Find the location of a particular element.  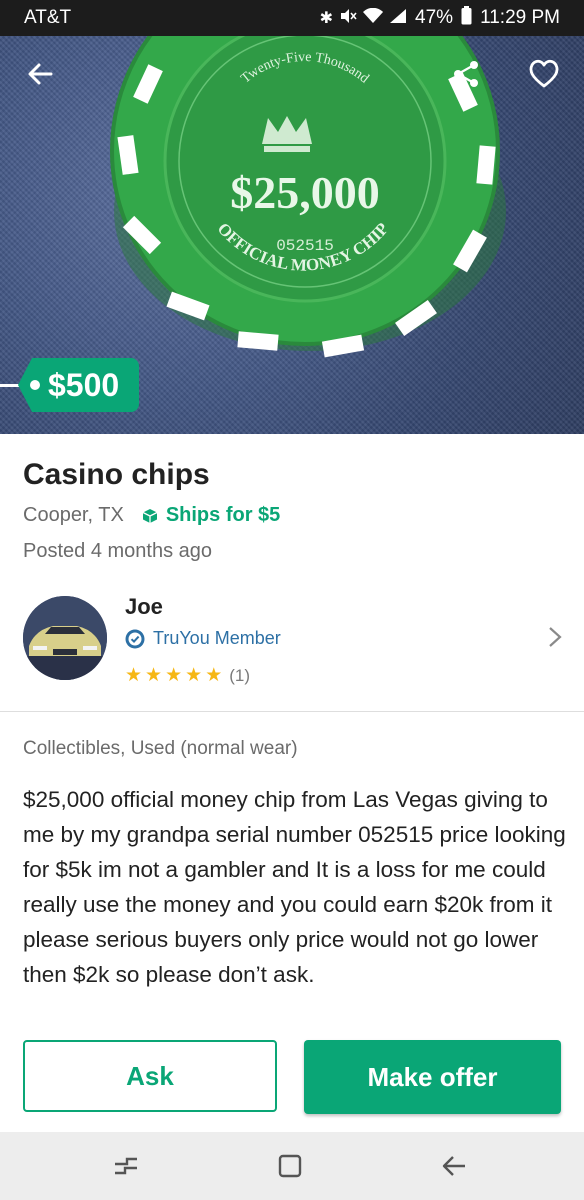

listing-title: Casino chips is located at coordinates (116, 474).